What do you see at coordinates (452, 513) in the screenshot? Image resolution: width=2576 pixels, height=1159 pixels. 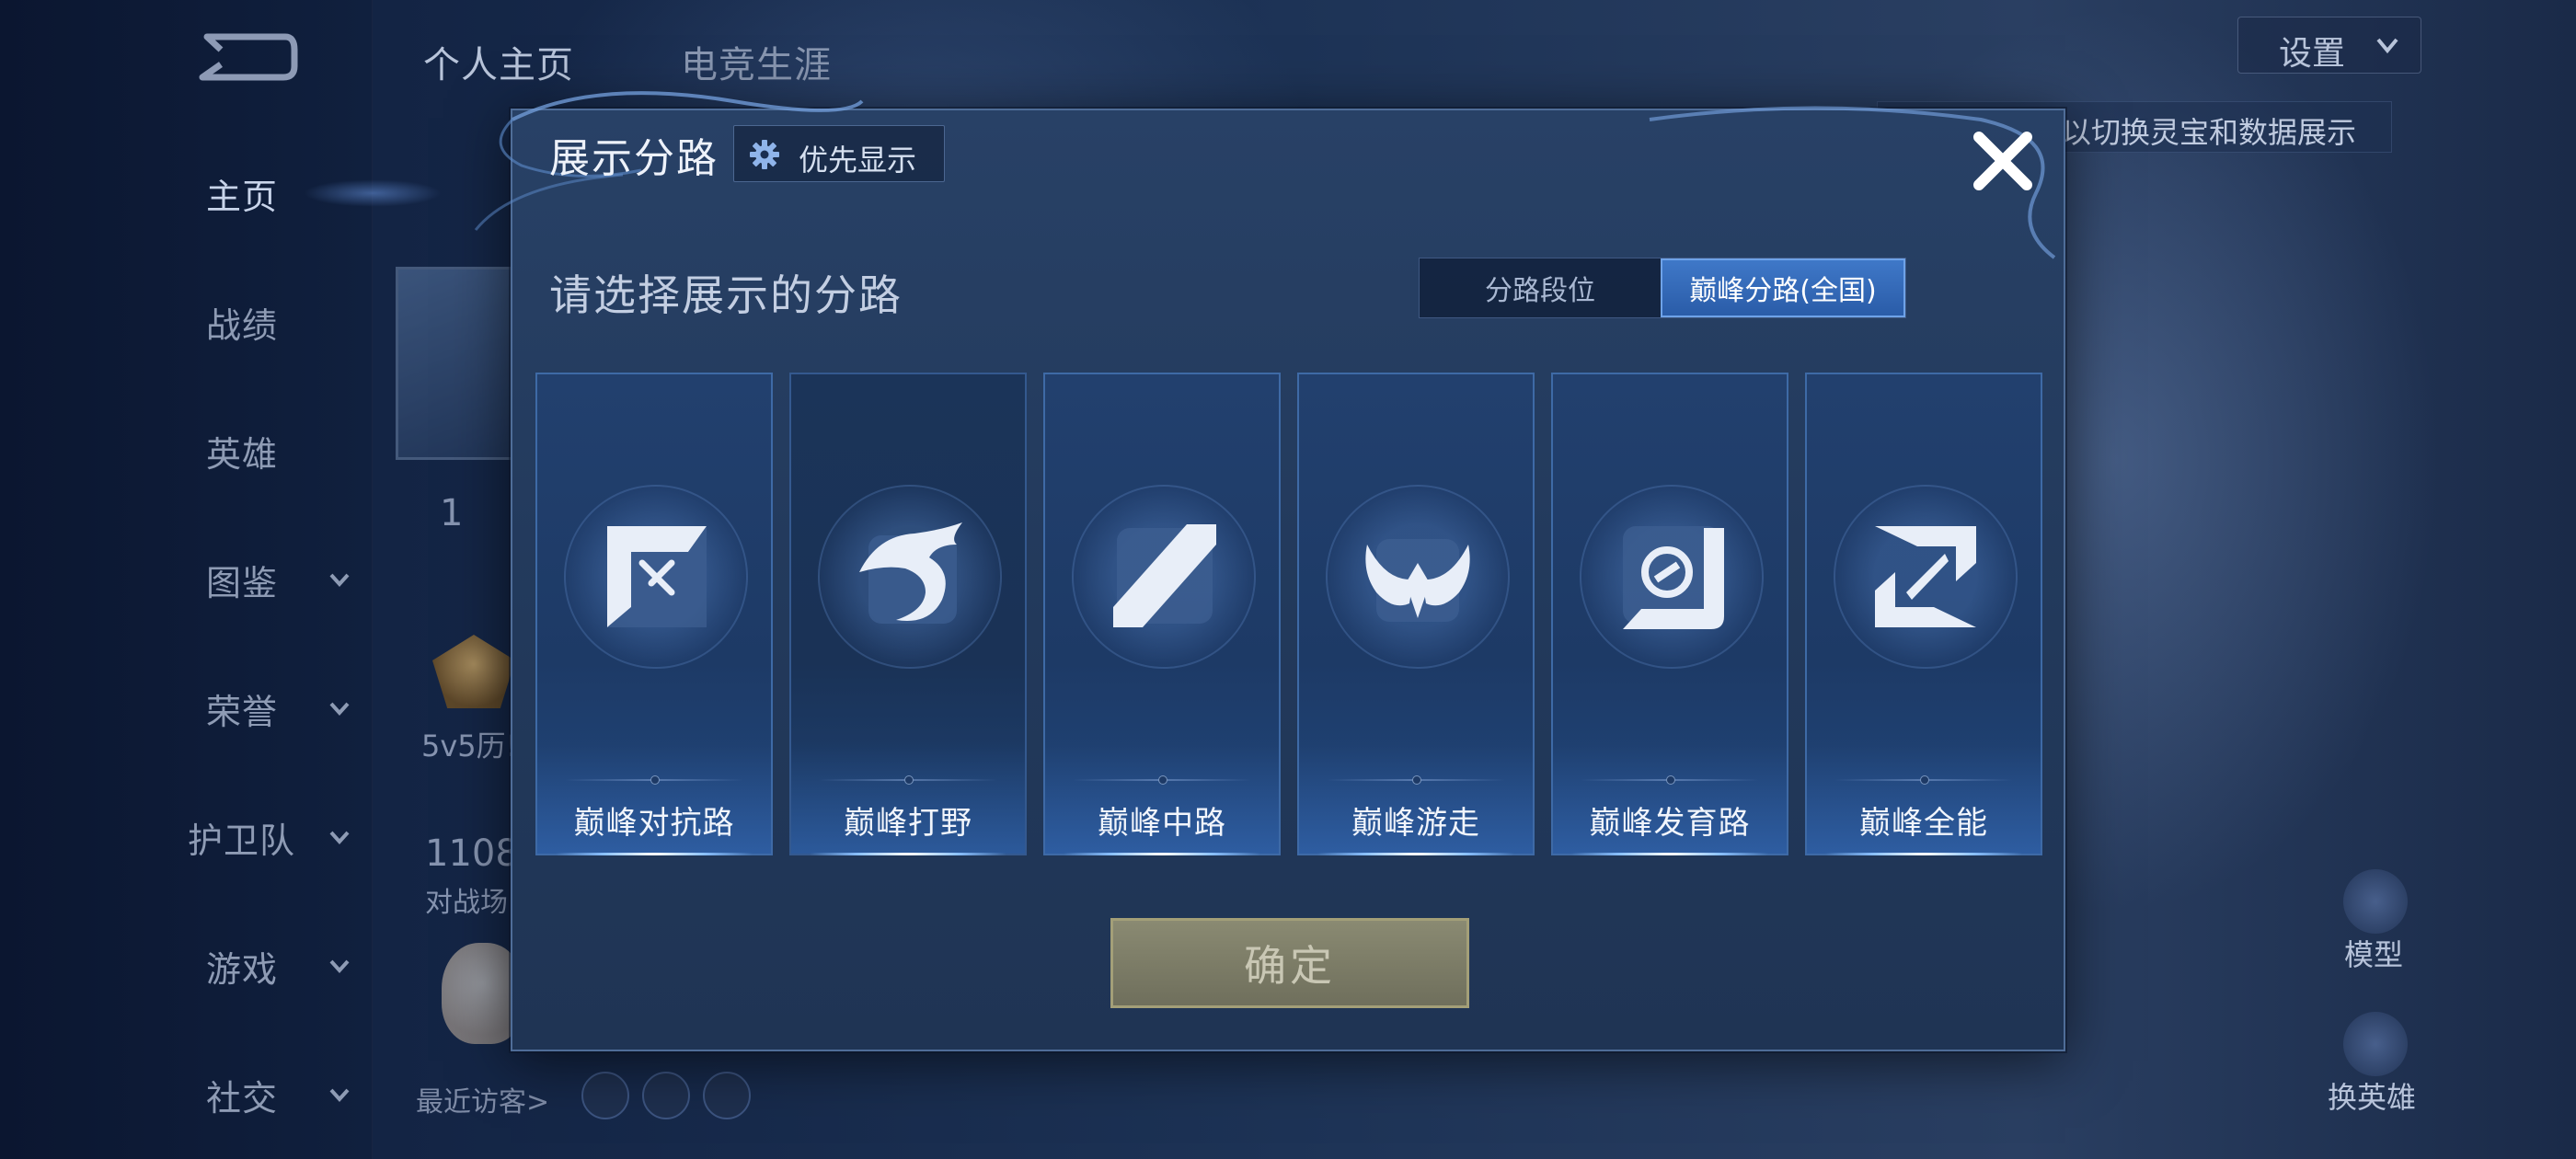 I see `stat-value: 1` at bounding box center [452, 513].